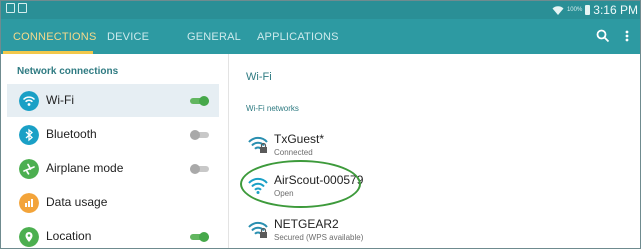 The image size is (641, 249). I want to click on menu-item-label: Wi-Fi, so click(60, 100).